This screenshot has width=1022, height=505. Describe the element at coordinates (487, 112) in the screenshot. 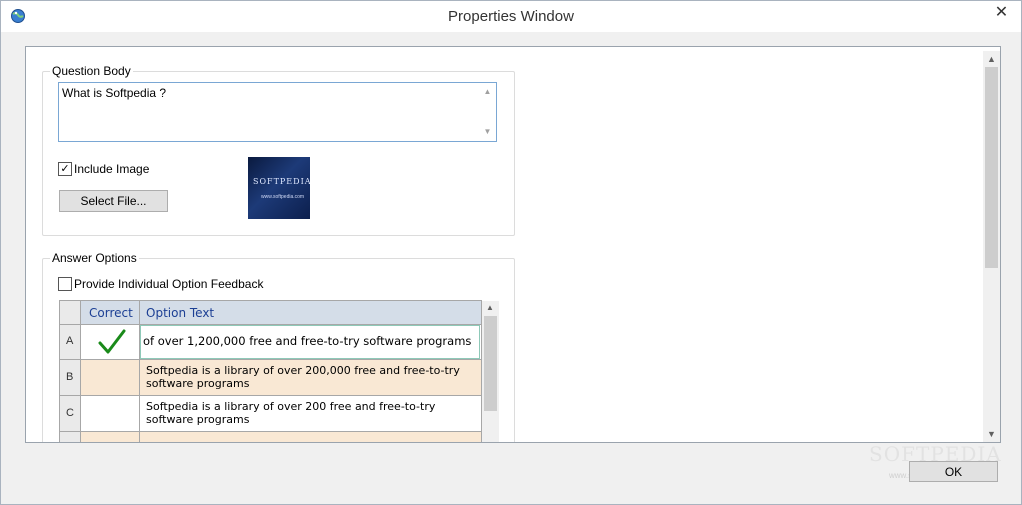

I see `question-scrollbar: ▲ ▼` at that location.